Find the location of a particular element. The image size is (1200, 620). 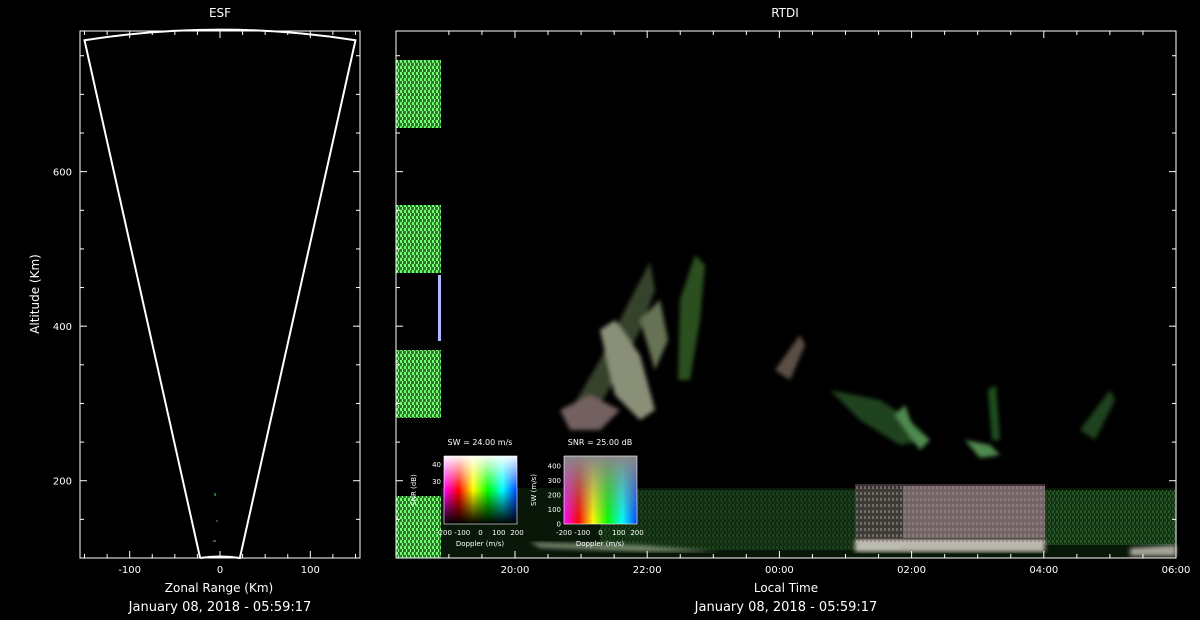

legend-sw-ytick: 30 is located at coordinates (436, 482).